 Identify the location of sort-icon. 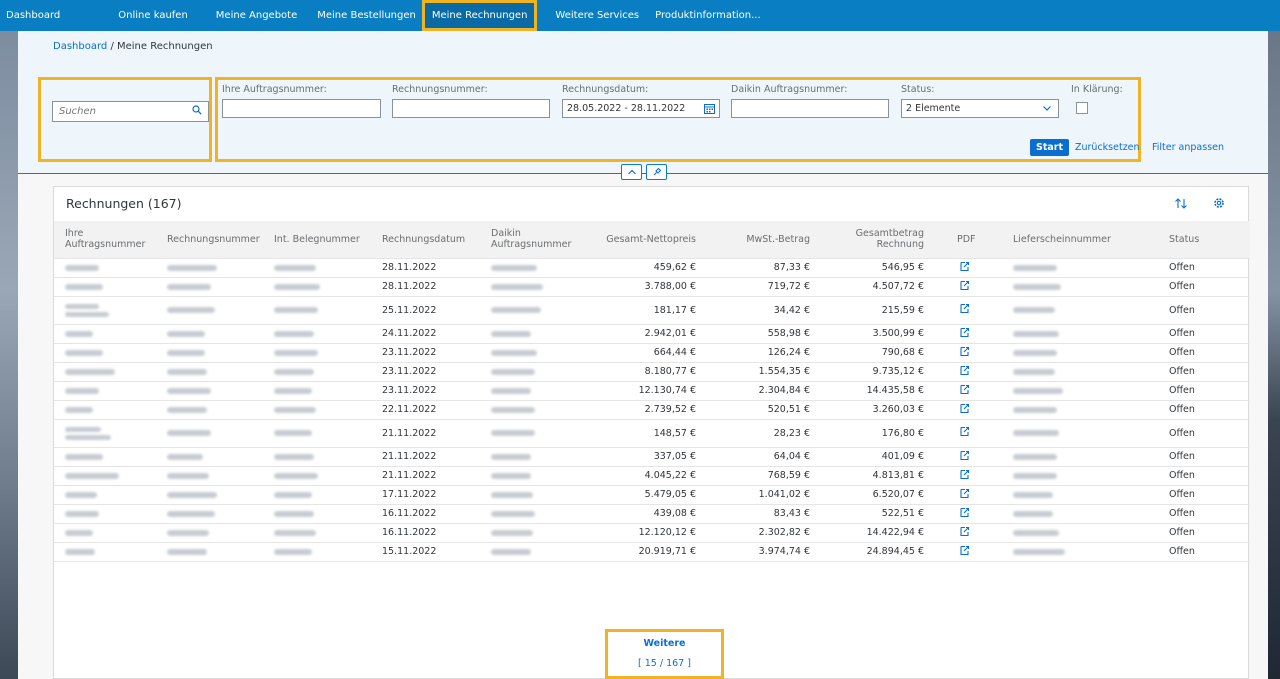
(1181, 203).